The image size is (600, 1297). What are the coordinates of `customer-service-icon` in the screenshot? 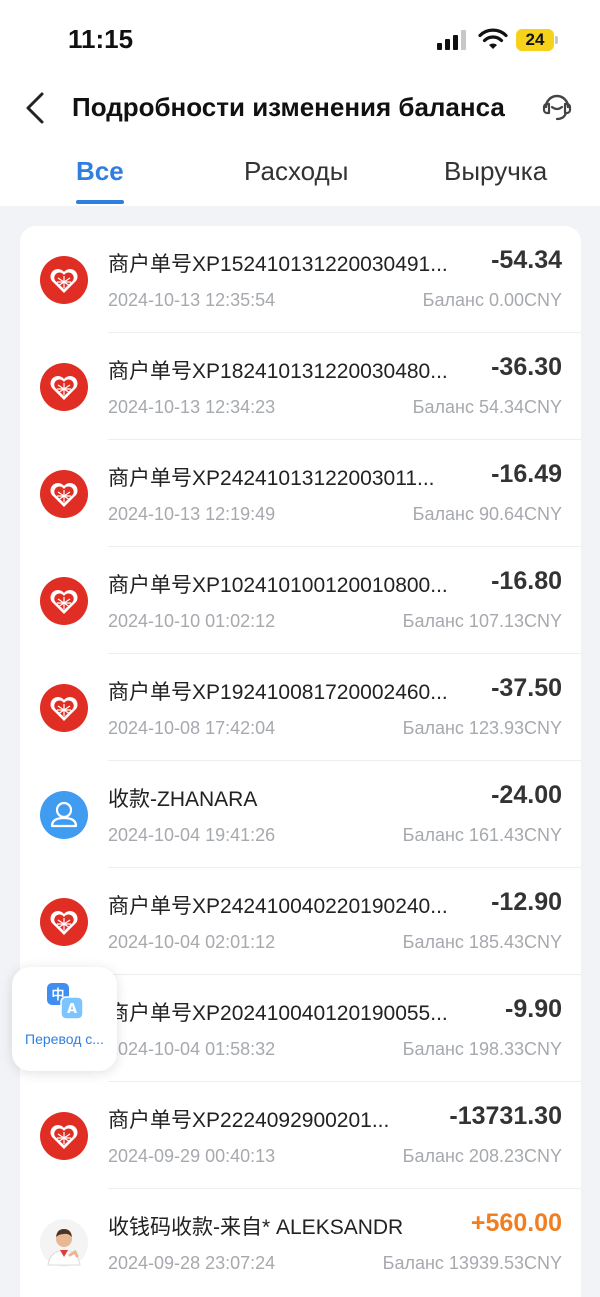 It's located at (557, 107).